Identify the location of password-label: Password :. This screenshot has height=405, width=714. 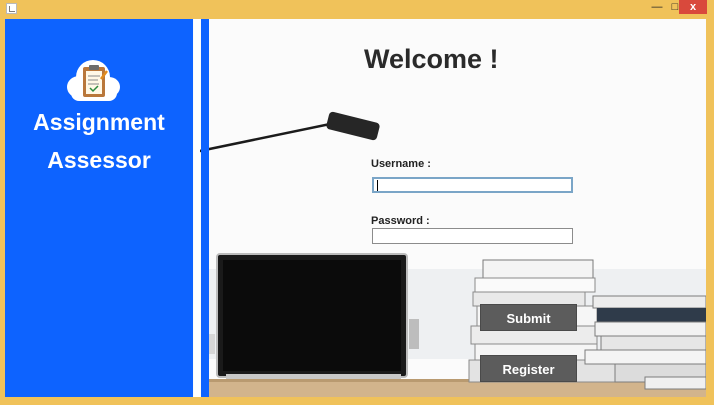
(400, 221).